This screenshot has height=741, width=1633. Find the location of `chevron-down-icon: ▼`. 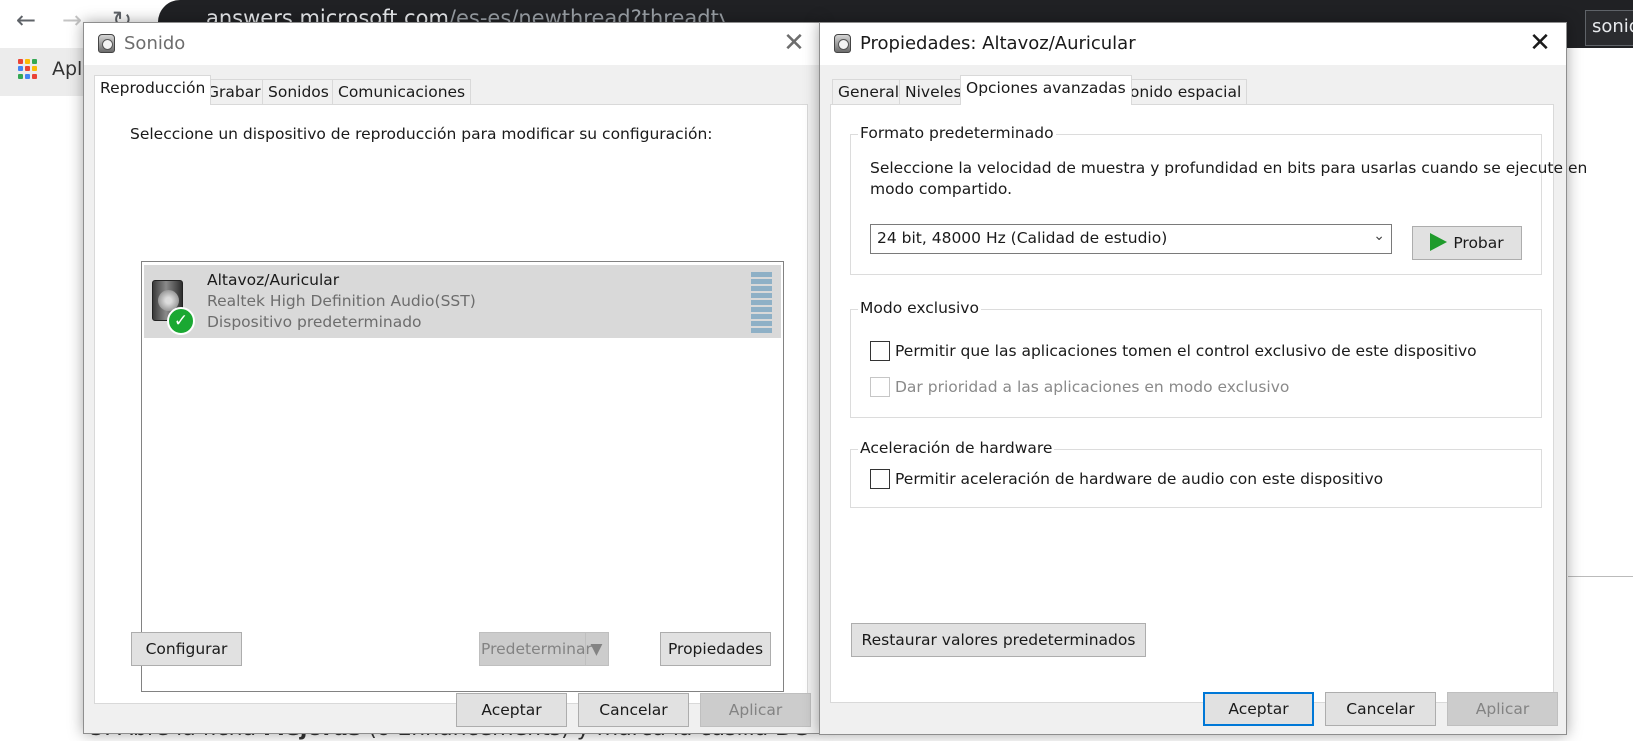

chevron-down-icon: ▼ is located at coordinates (596, 649).